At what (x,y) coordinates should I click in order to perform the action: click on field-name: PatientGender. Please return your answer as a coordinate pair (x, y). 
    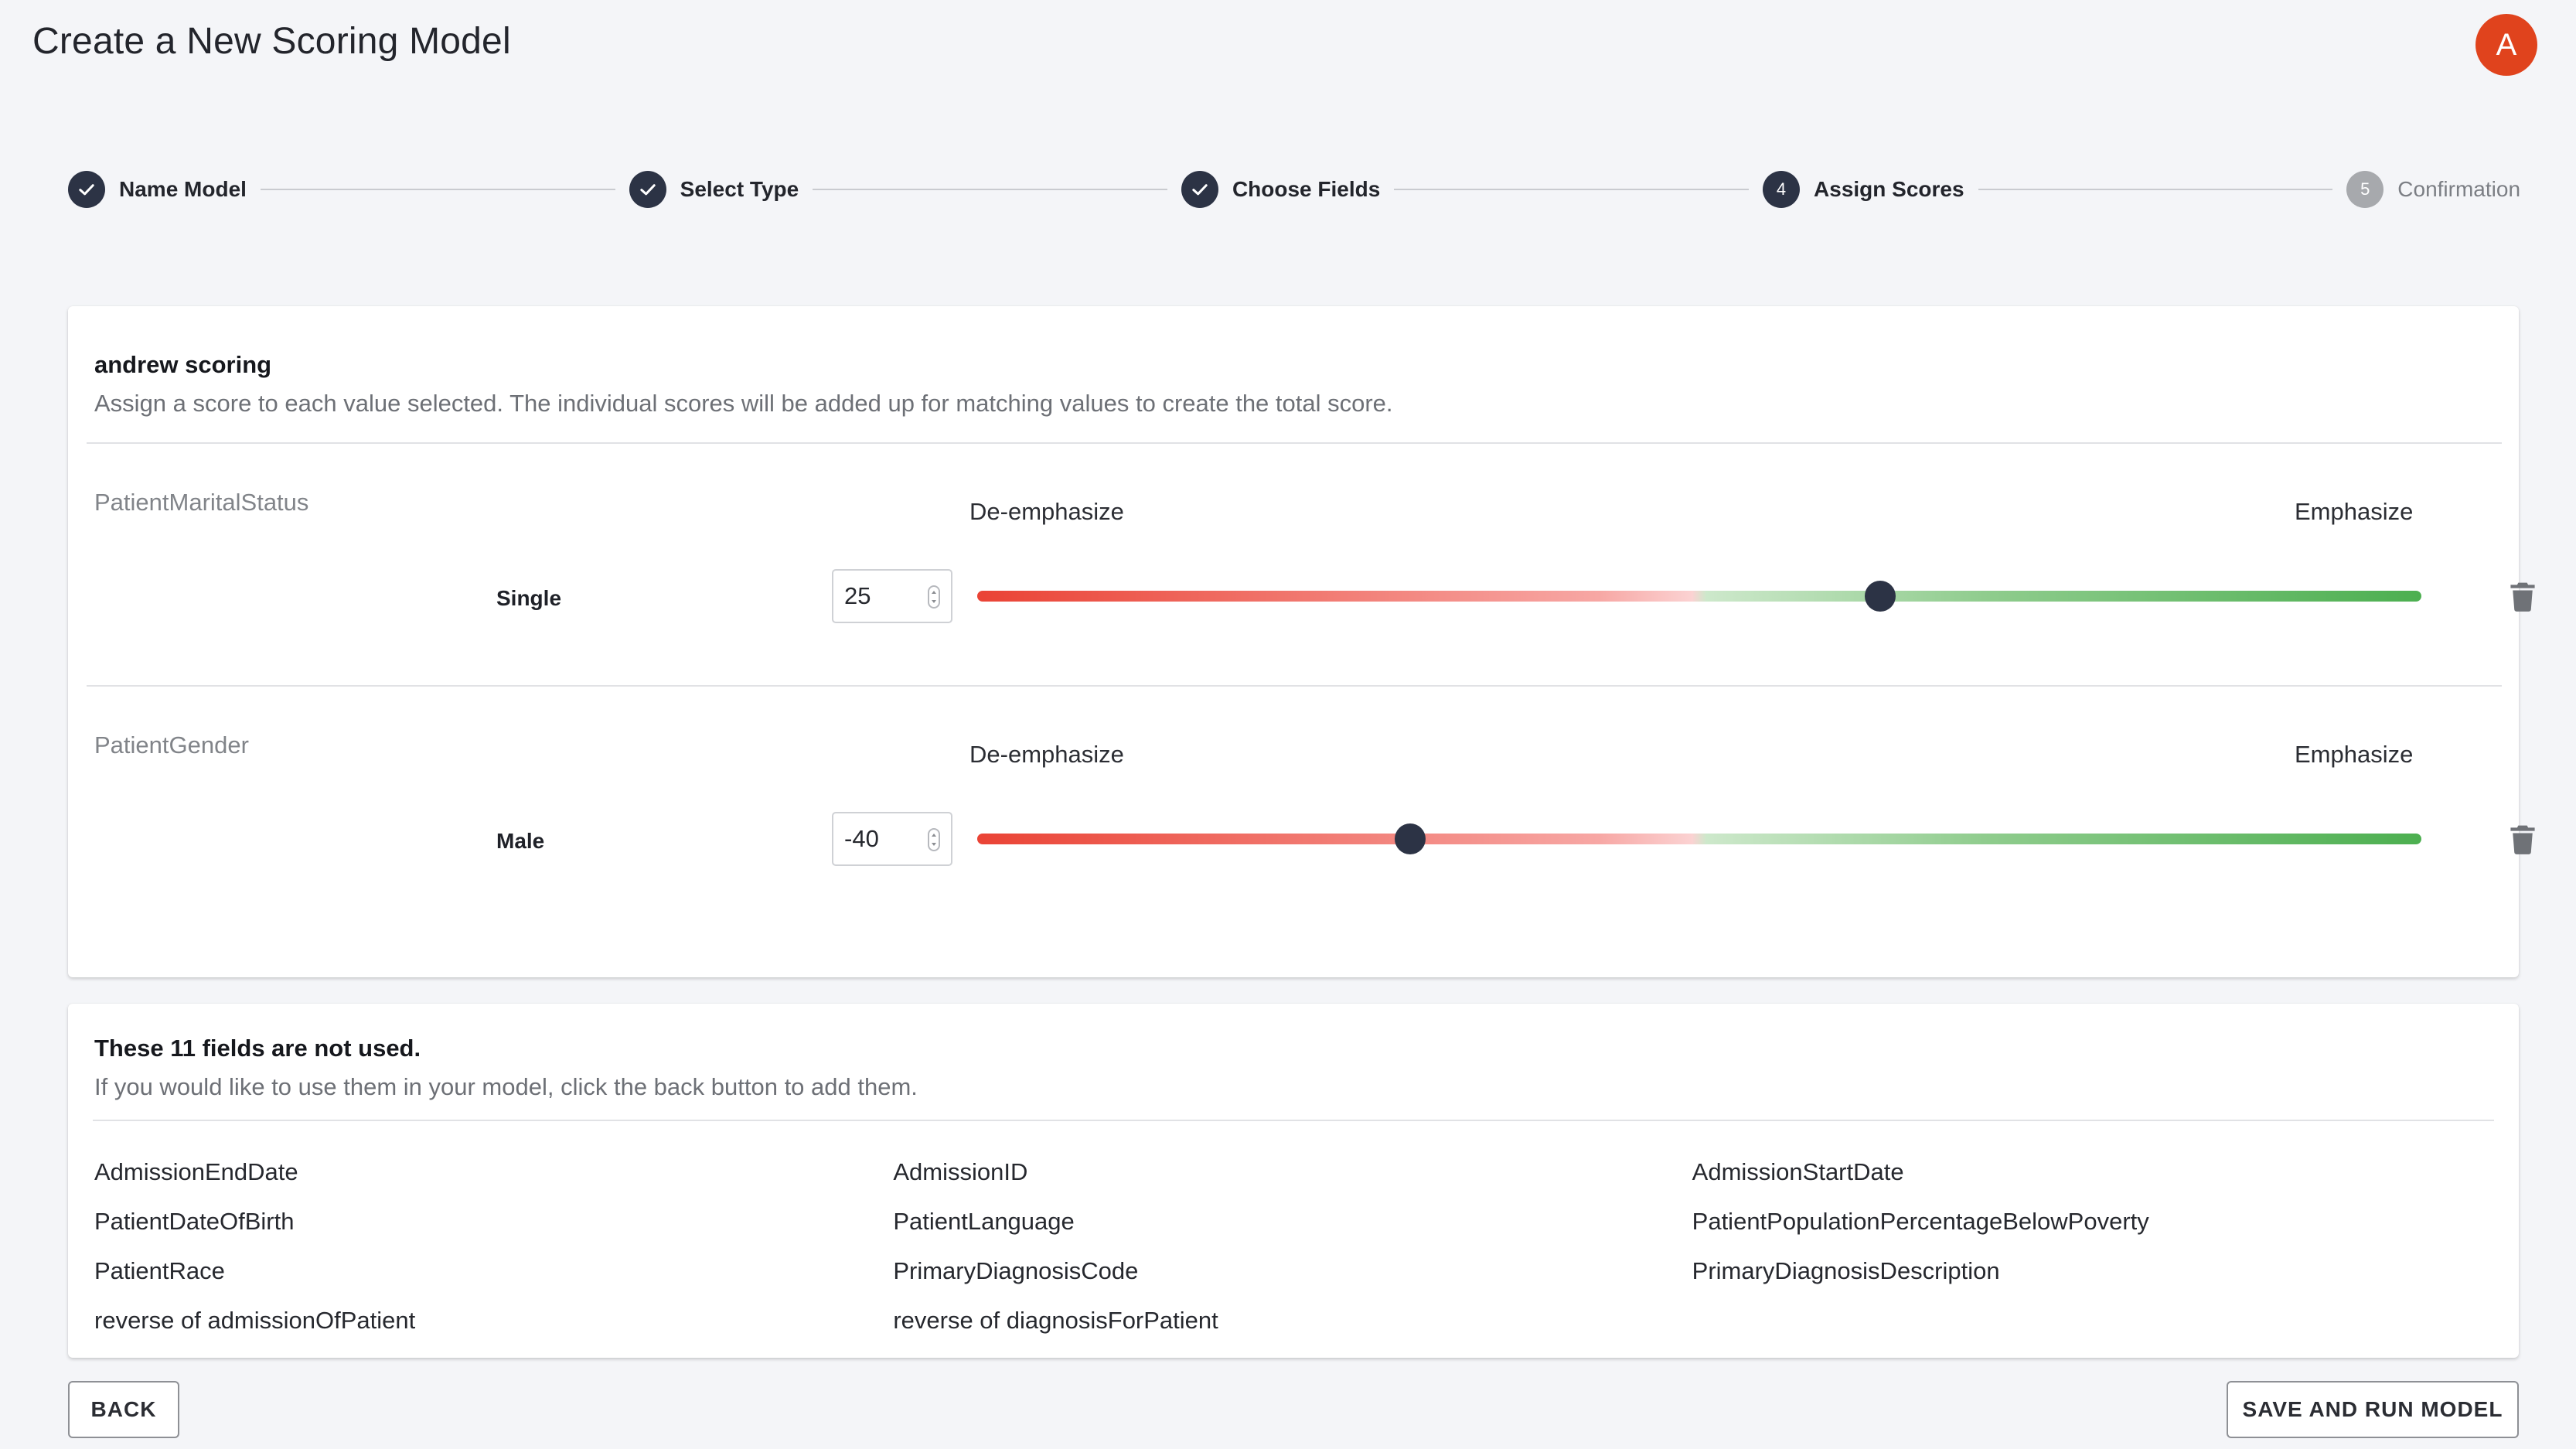
    Looking at the image, I should click on (171, 745).